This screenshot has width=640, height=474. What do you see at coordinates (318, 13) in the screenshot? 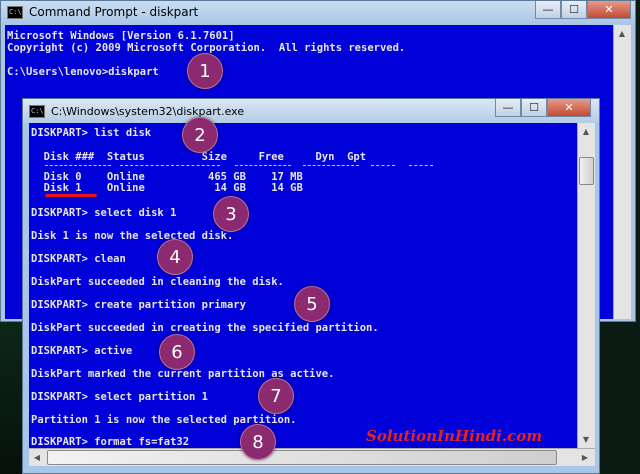
I see `title-bar: C:\ Command Prompt - diskpart — ☐ ✕` at bounding box center [318, 13].